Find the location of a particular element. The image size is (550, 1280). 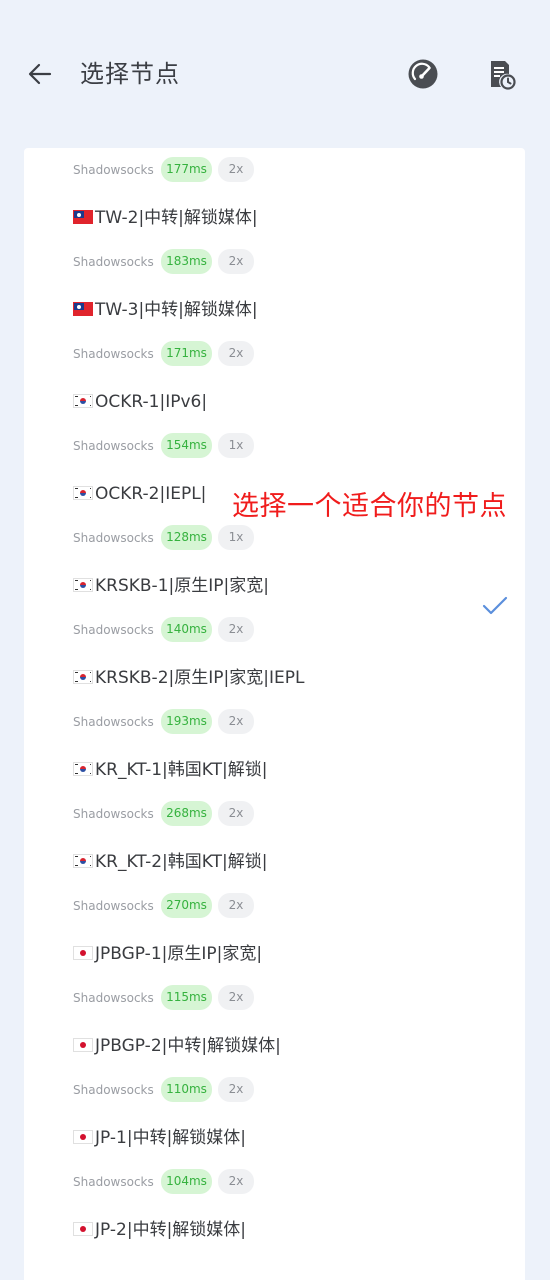

node-name: KRSKB-1|原生IP|家宽| is located at coordinates (171, 586).